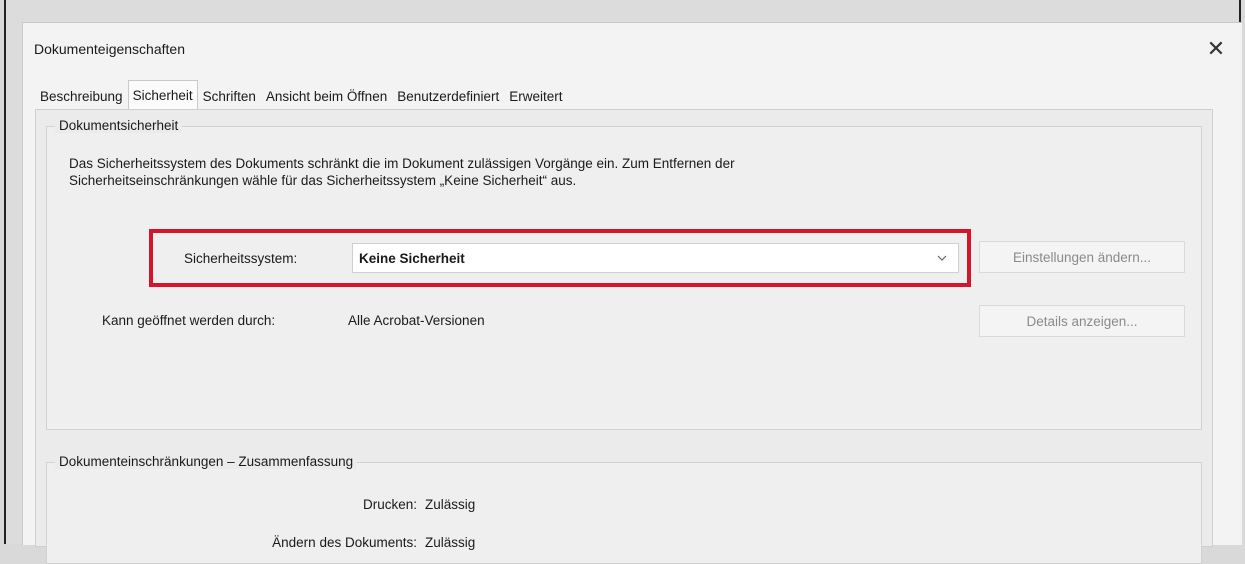  I want to click on restriction-label-modify: Ändern des Dokuments:, so click(344, 542).